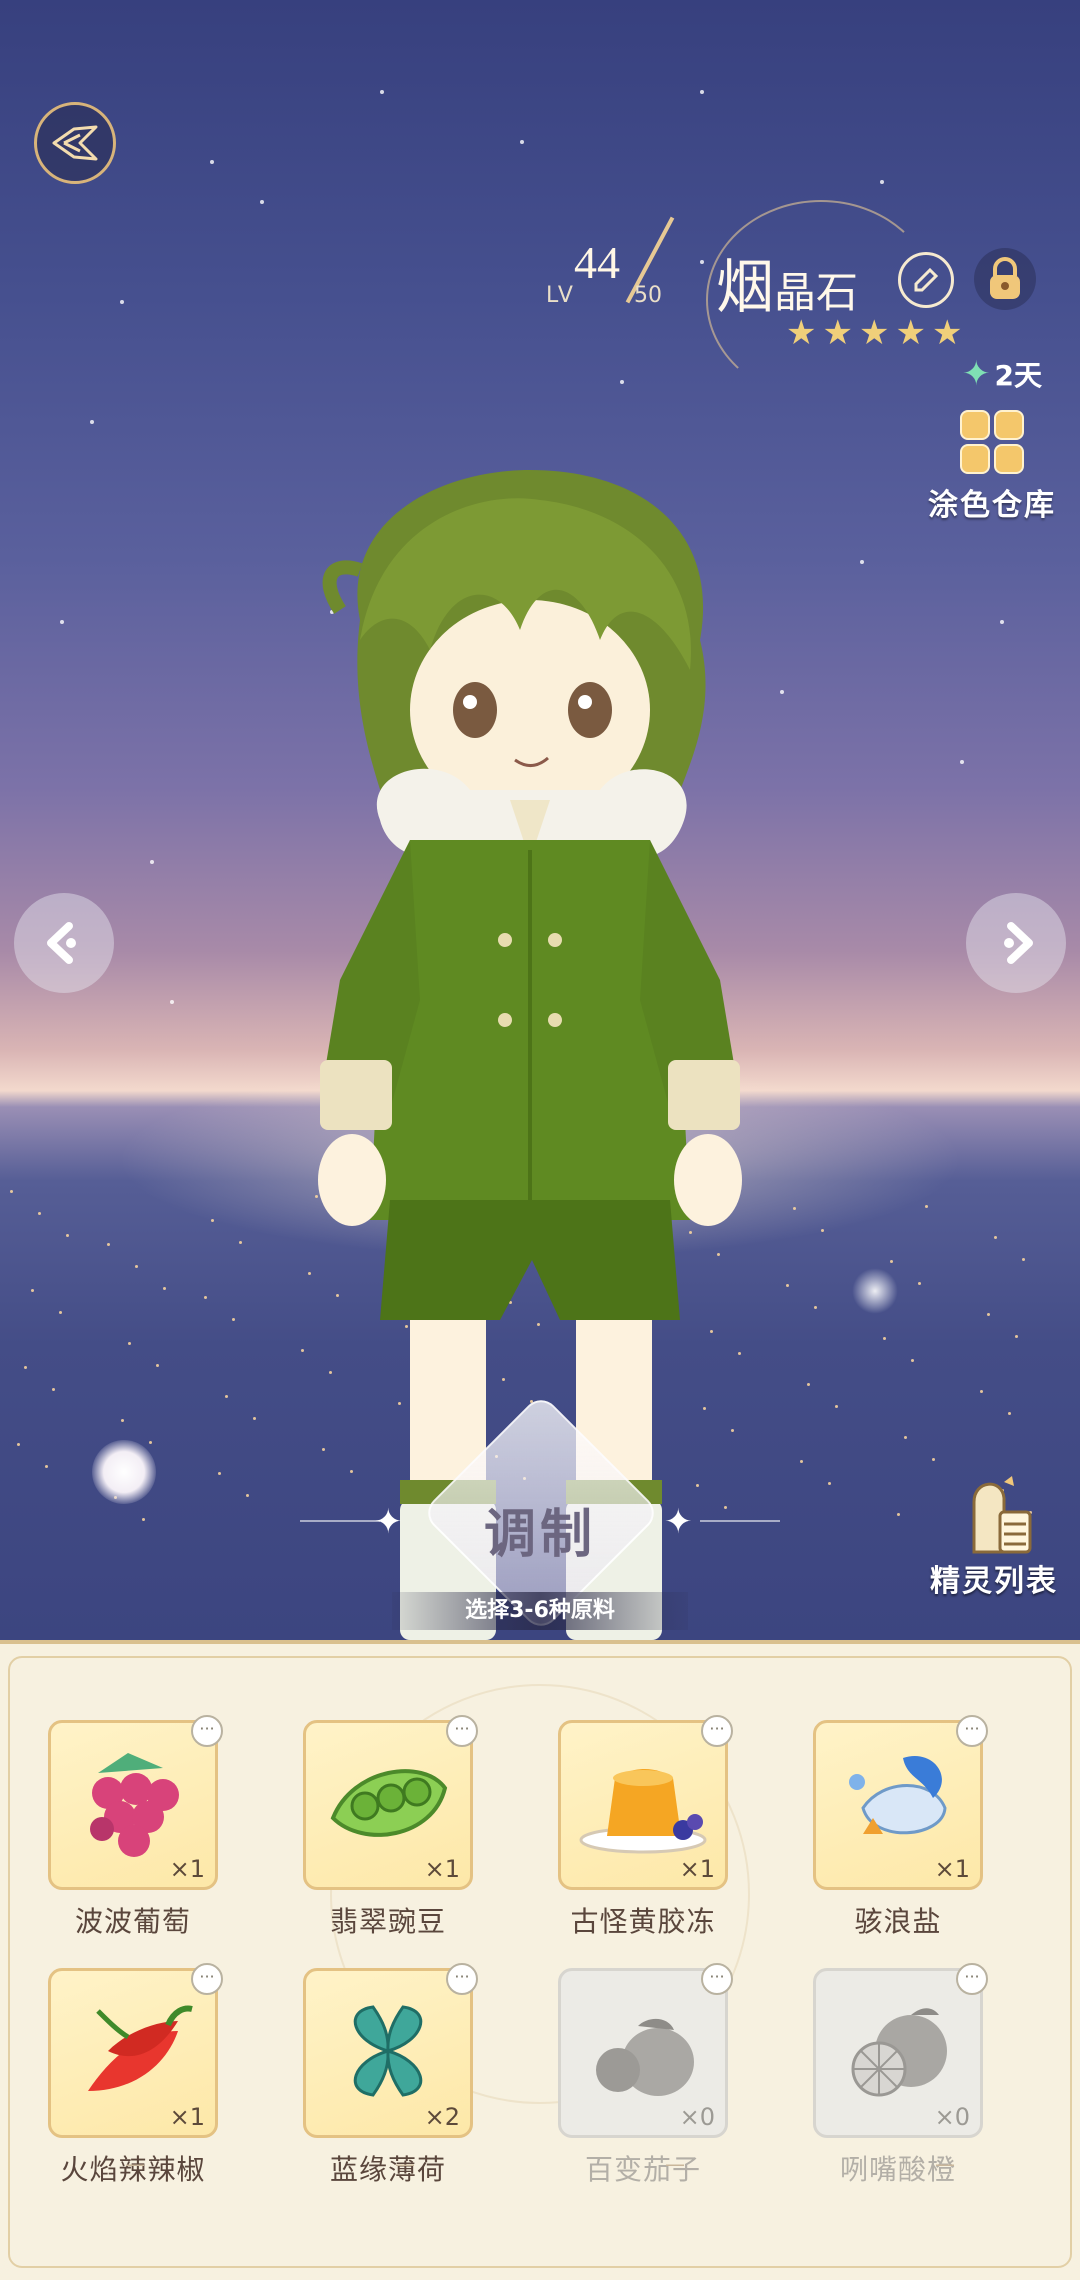 The image size is (1080, 2280). I want to click on ingredient-name: 波波葡萄, so click(132, 1921).